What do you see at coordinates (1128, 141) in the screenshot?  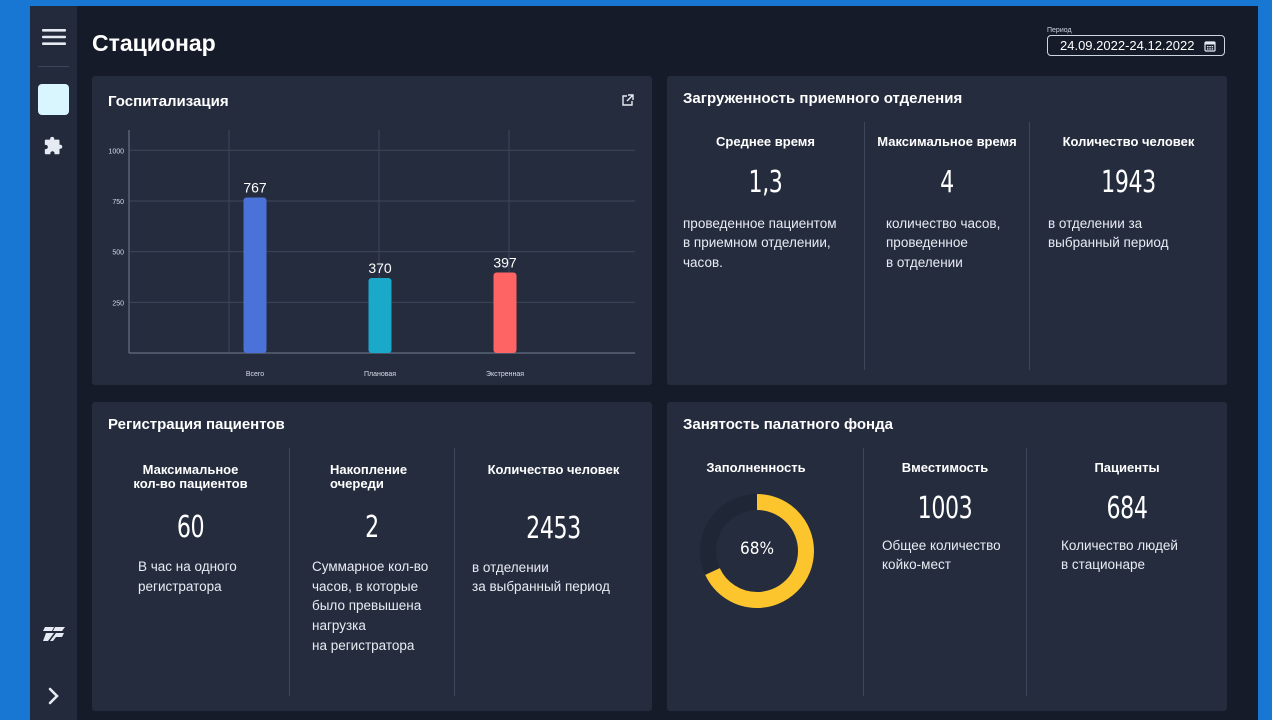 I see `people-count-head: Количество человек` at bounding box center [1128, 141].